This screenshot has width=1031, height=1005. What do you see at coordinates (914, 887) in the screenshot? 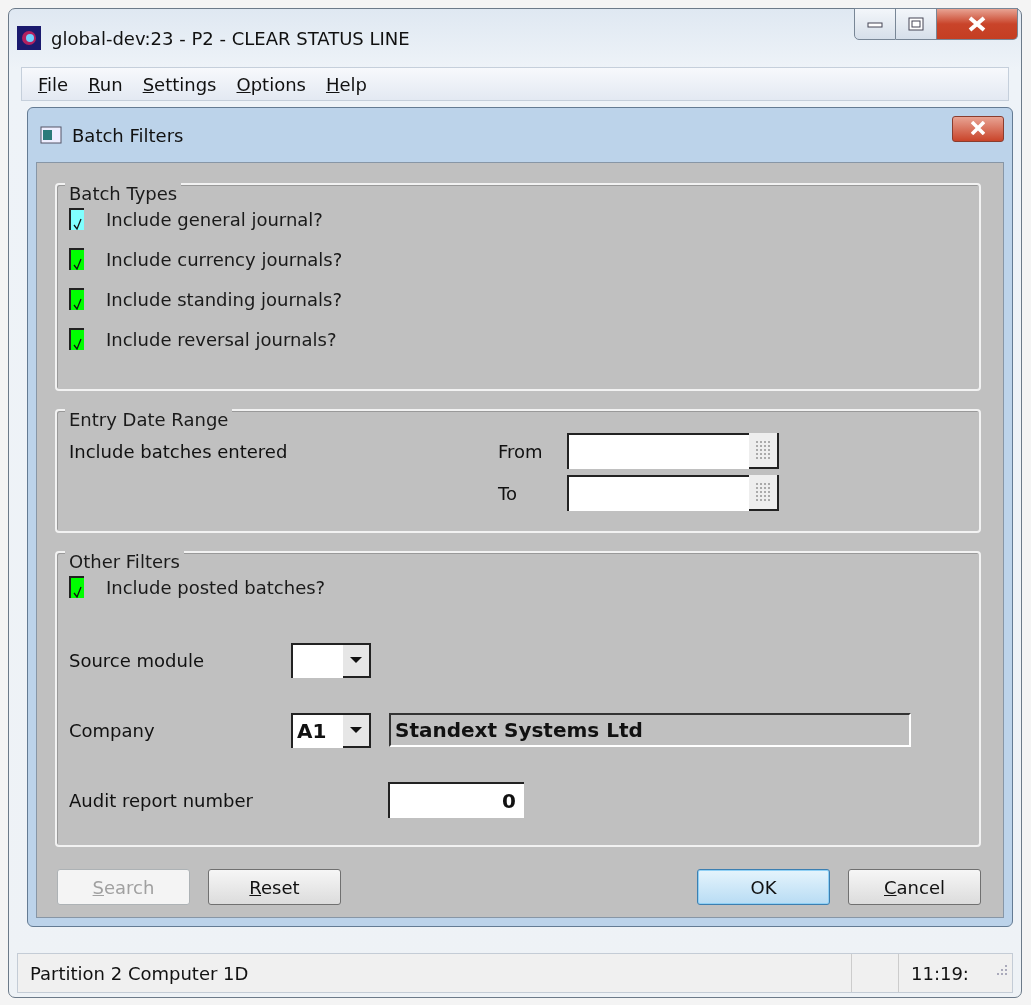
I see `dialog-button: Cancel` at bounding box center [914, 887].